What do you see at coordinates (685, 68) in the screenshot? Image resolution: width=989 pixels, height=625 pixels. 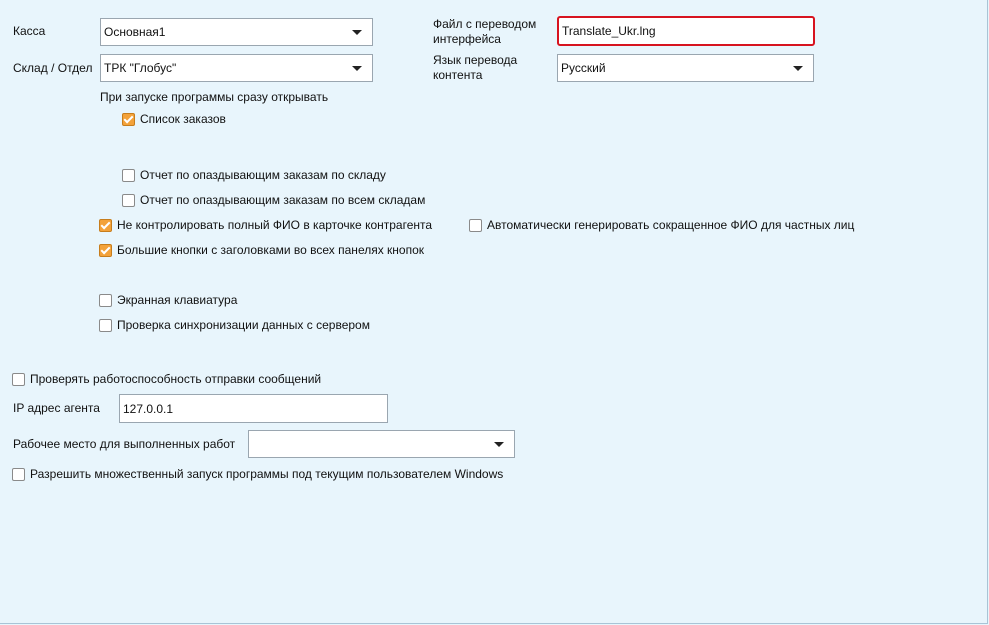 I see `content-language-dropdown: Русский` at bounding box center [685, 68].